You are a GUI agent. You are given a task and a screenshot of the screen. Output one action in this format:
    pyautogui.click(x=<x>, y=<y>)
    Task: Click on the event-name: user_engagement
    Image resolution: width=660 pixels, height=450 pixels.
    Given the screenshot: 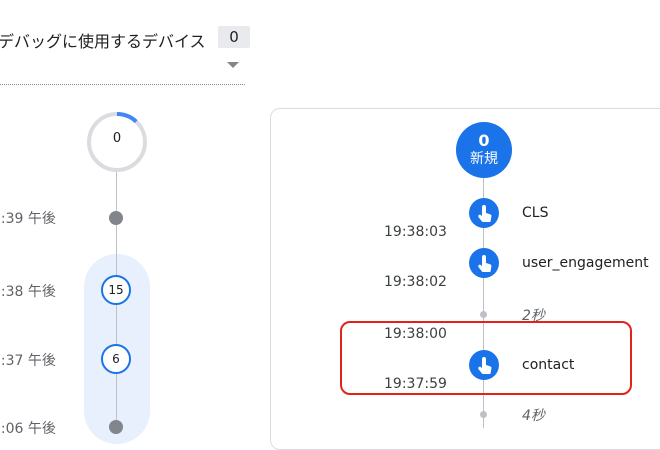 What is the action you would take?
    pyautogui.click(x=585, y=263)
    